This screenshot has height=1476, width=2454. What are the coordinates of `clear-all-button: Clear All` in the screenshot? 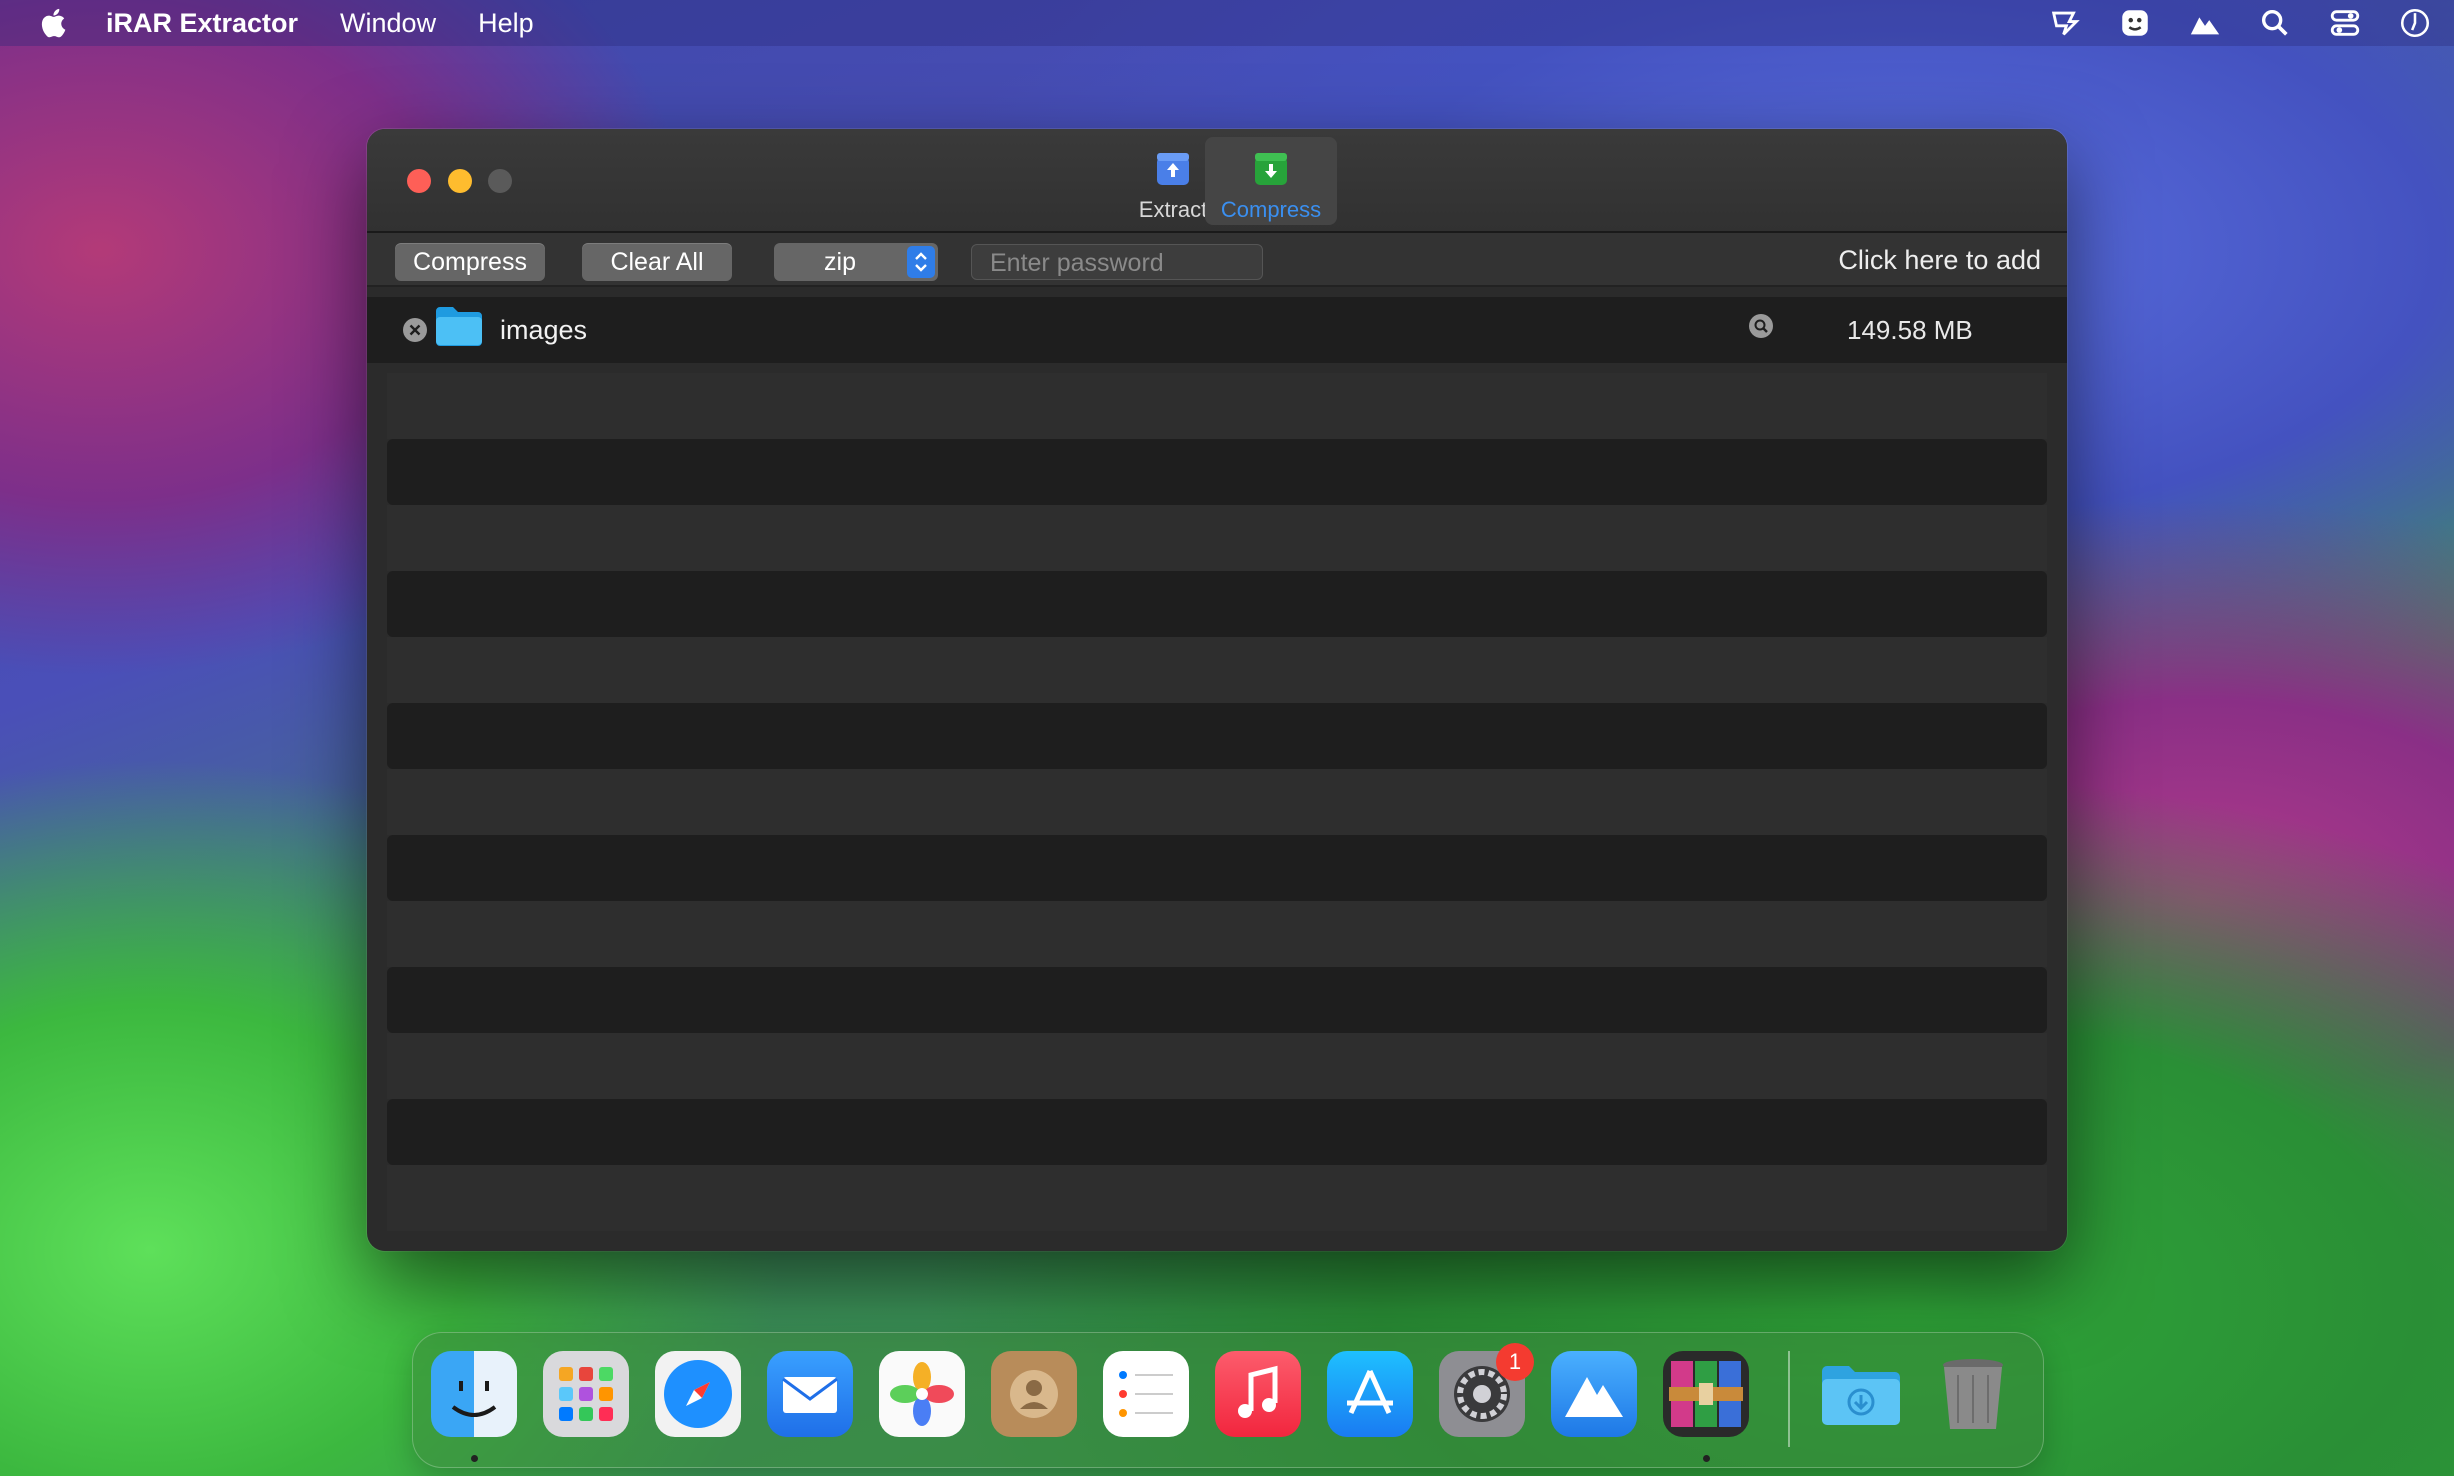 It's located at (657, 262).